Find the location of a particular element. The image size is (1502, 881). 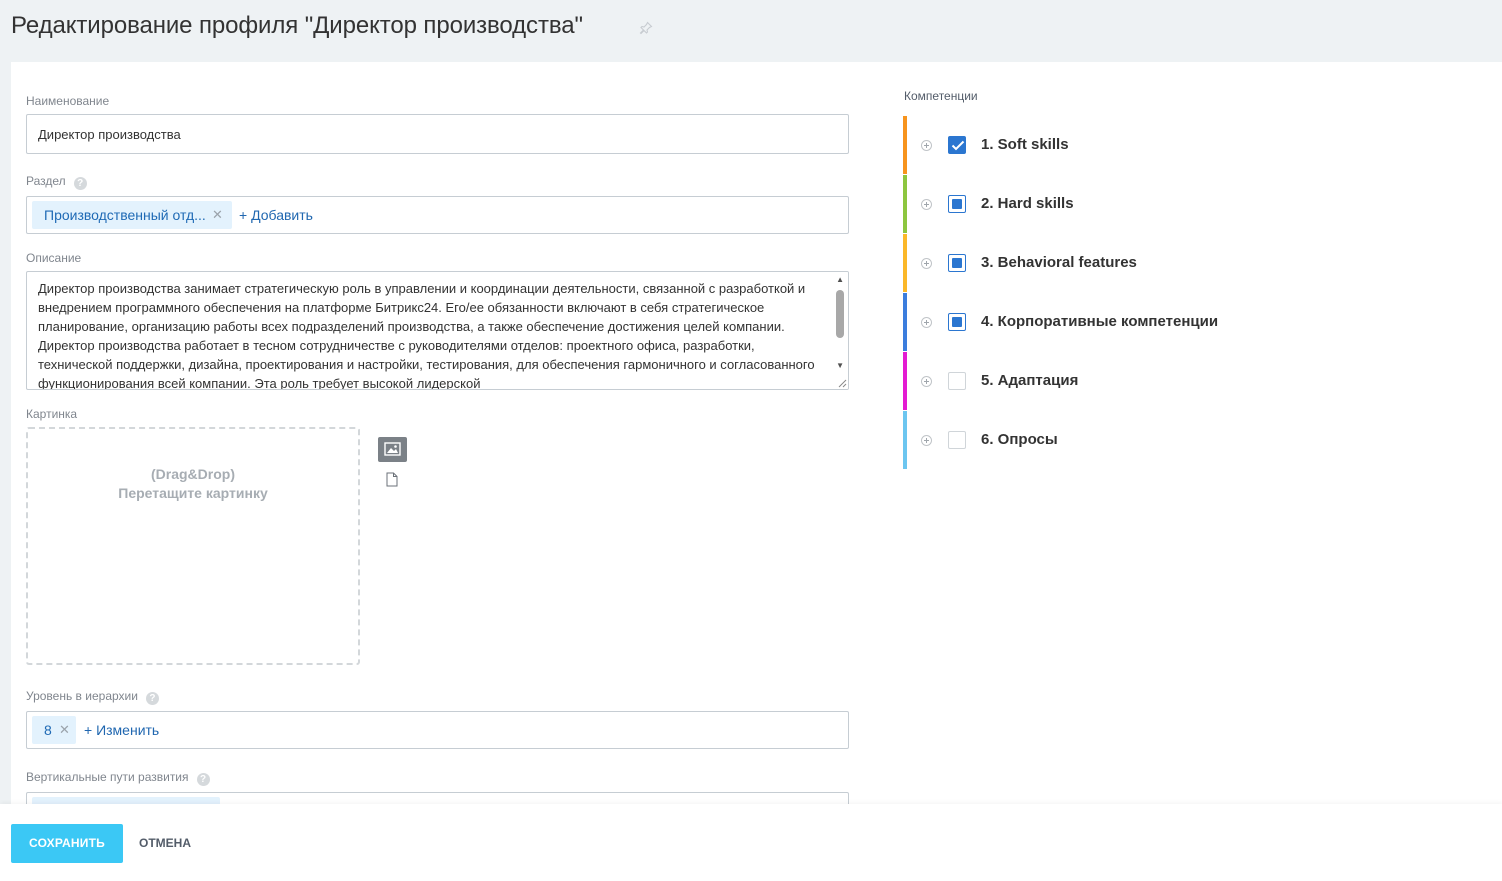

dropzone-hint: (Drag&Drop) Перетащите картинку is located at coordinates (193, 484).